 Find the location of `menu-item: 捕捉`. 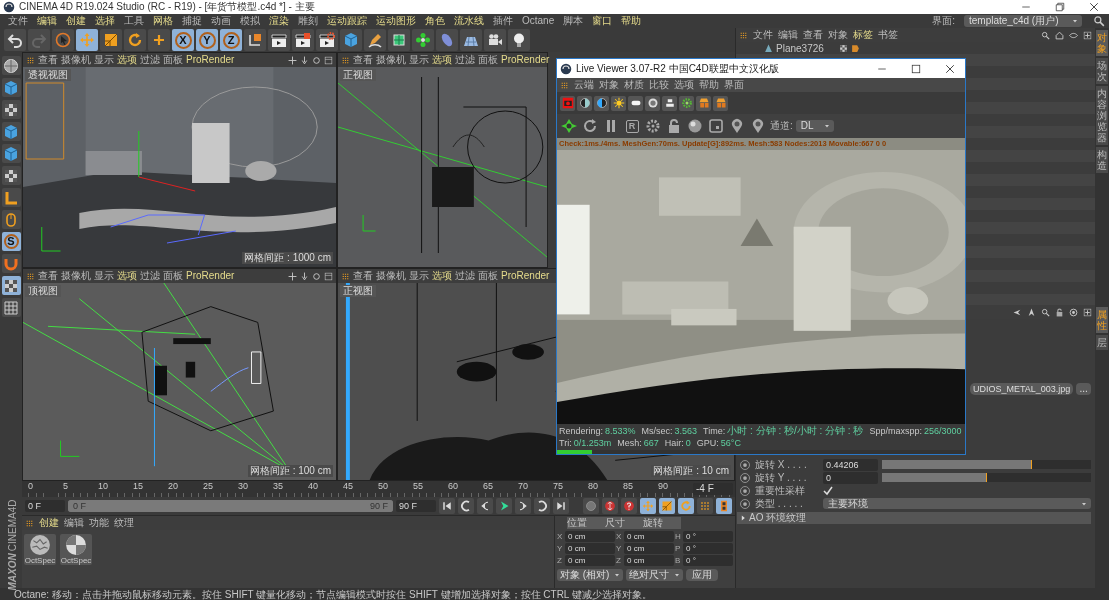

menu-item: 捕捉 is located at coordinates (192, 21).